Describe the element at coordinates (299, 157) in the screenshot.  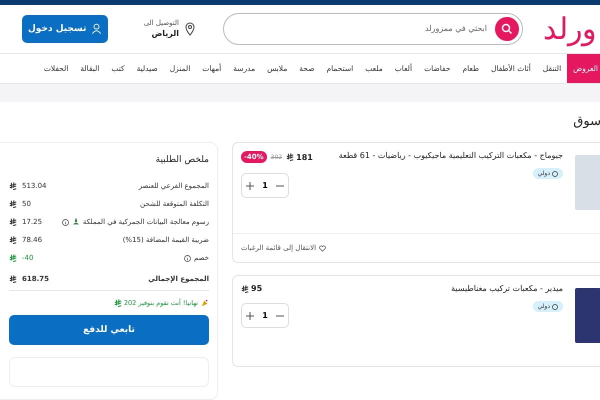
I see `price: 181` at that location.